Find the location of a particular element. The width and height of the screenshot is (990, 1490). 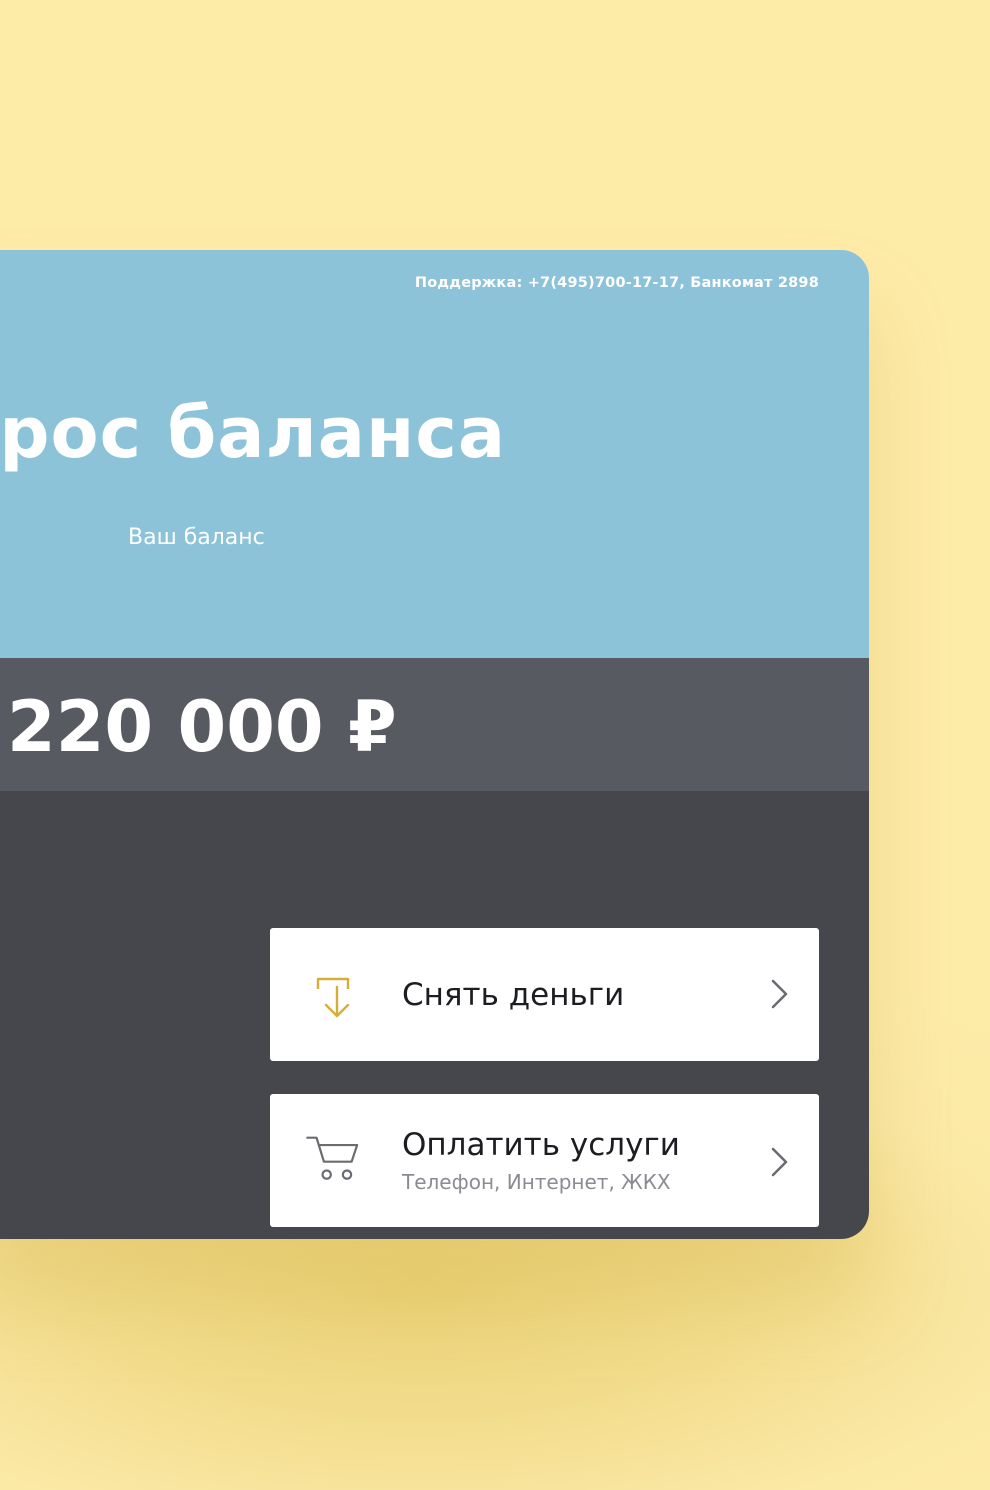

pay-services-subtitle: Телефон, Интернет, ЖКХ is located at coordinates (536, 1182).